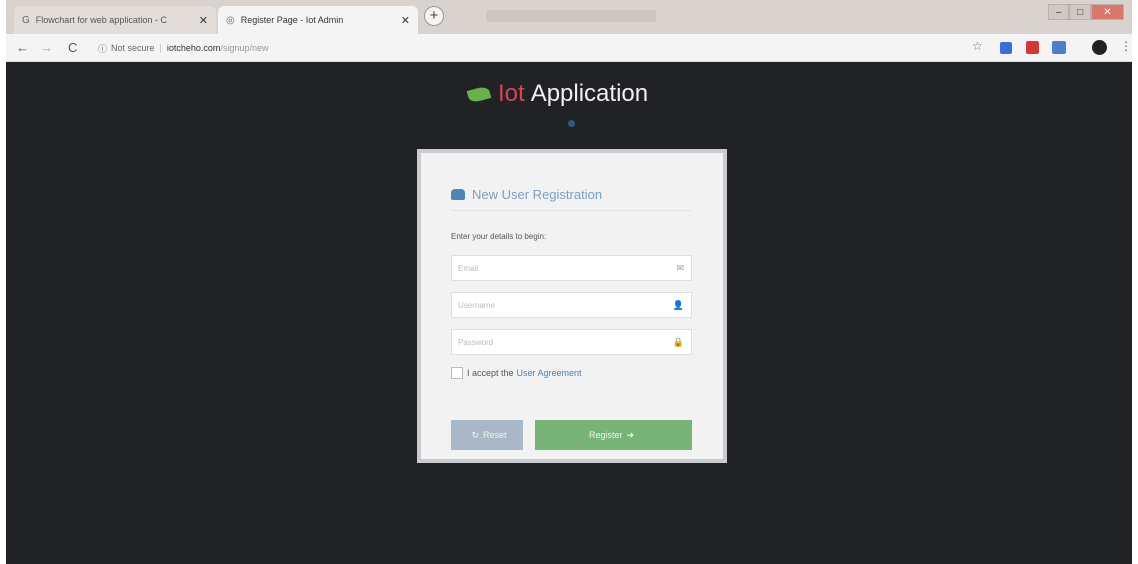 This screenshot has width=1138, height=564. I want to click on email-field: ✉, so click(571, 268).